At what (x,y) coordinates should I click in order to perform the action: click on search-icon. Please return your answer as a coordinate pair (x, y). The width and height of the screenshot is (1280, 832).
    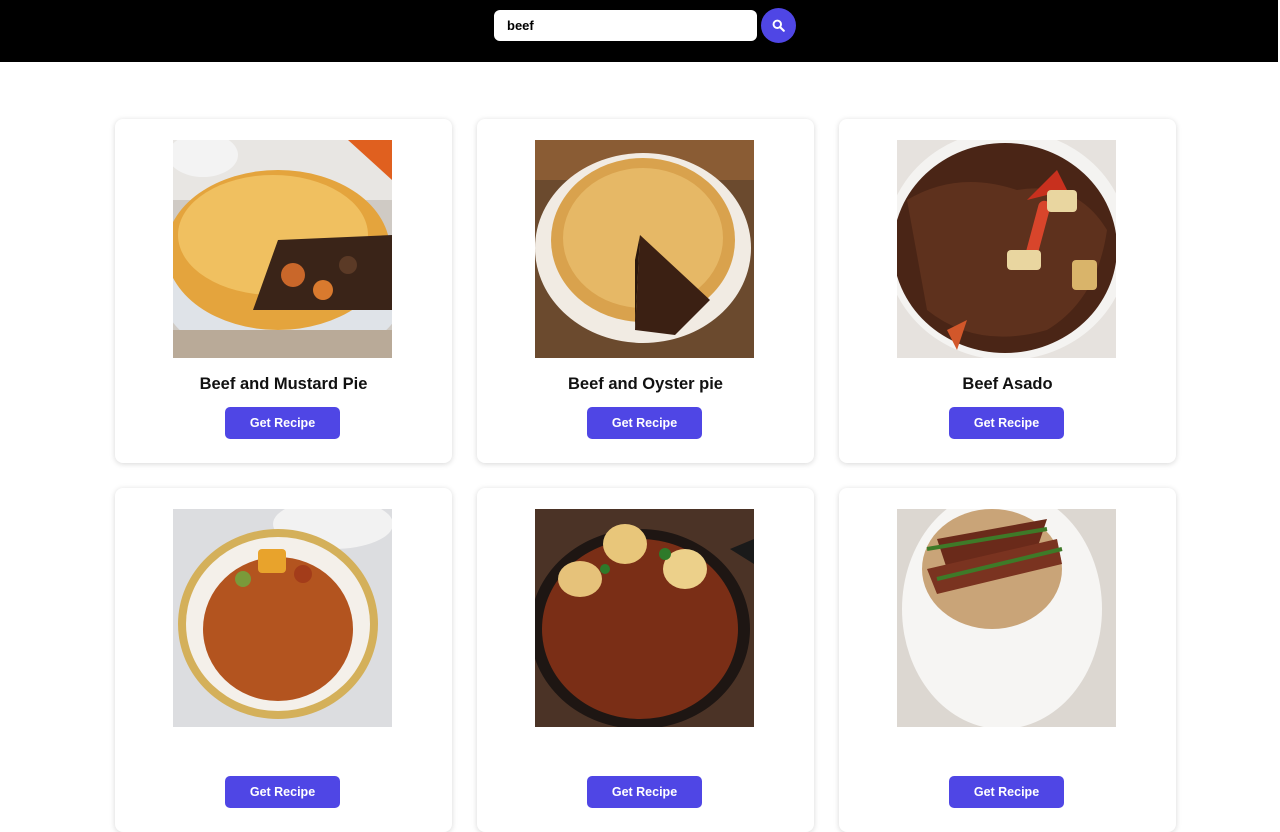
    Looking at the image, I should click on (778, 25).